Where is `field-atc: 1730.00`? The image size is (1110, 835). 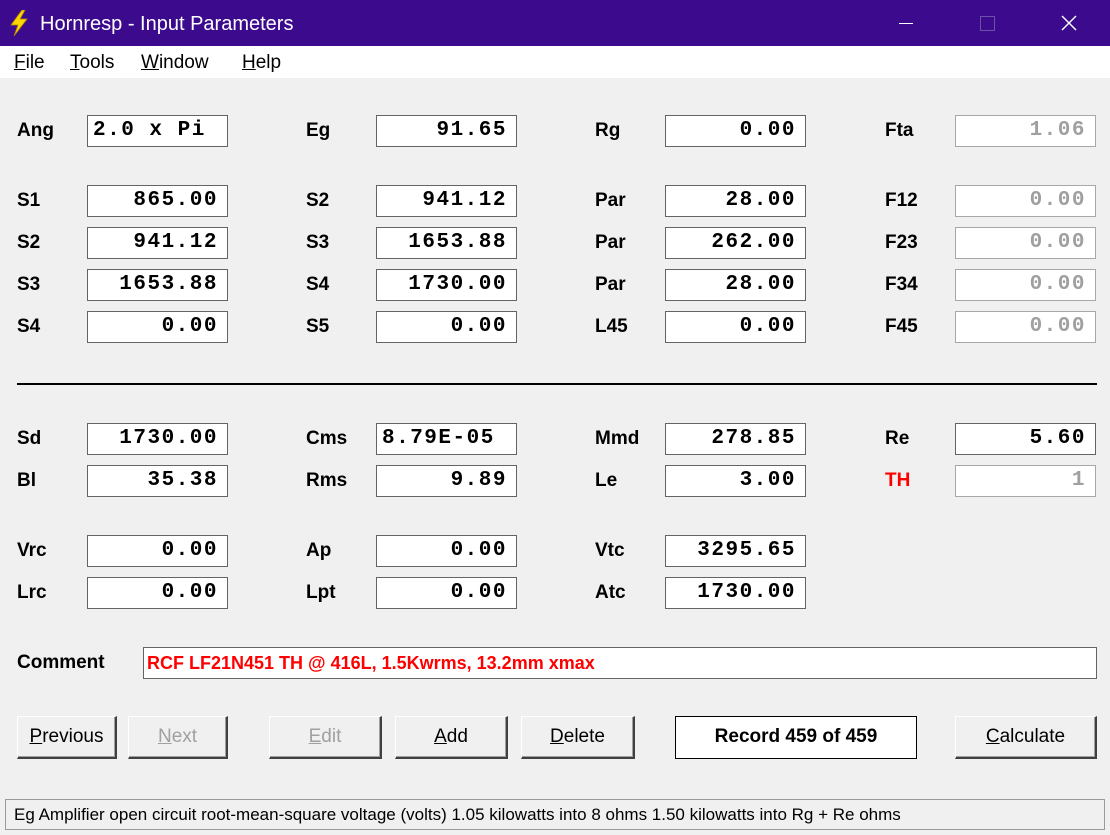 field-atc: 1730.00 is located at coordinates (735, 593).